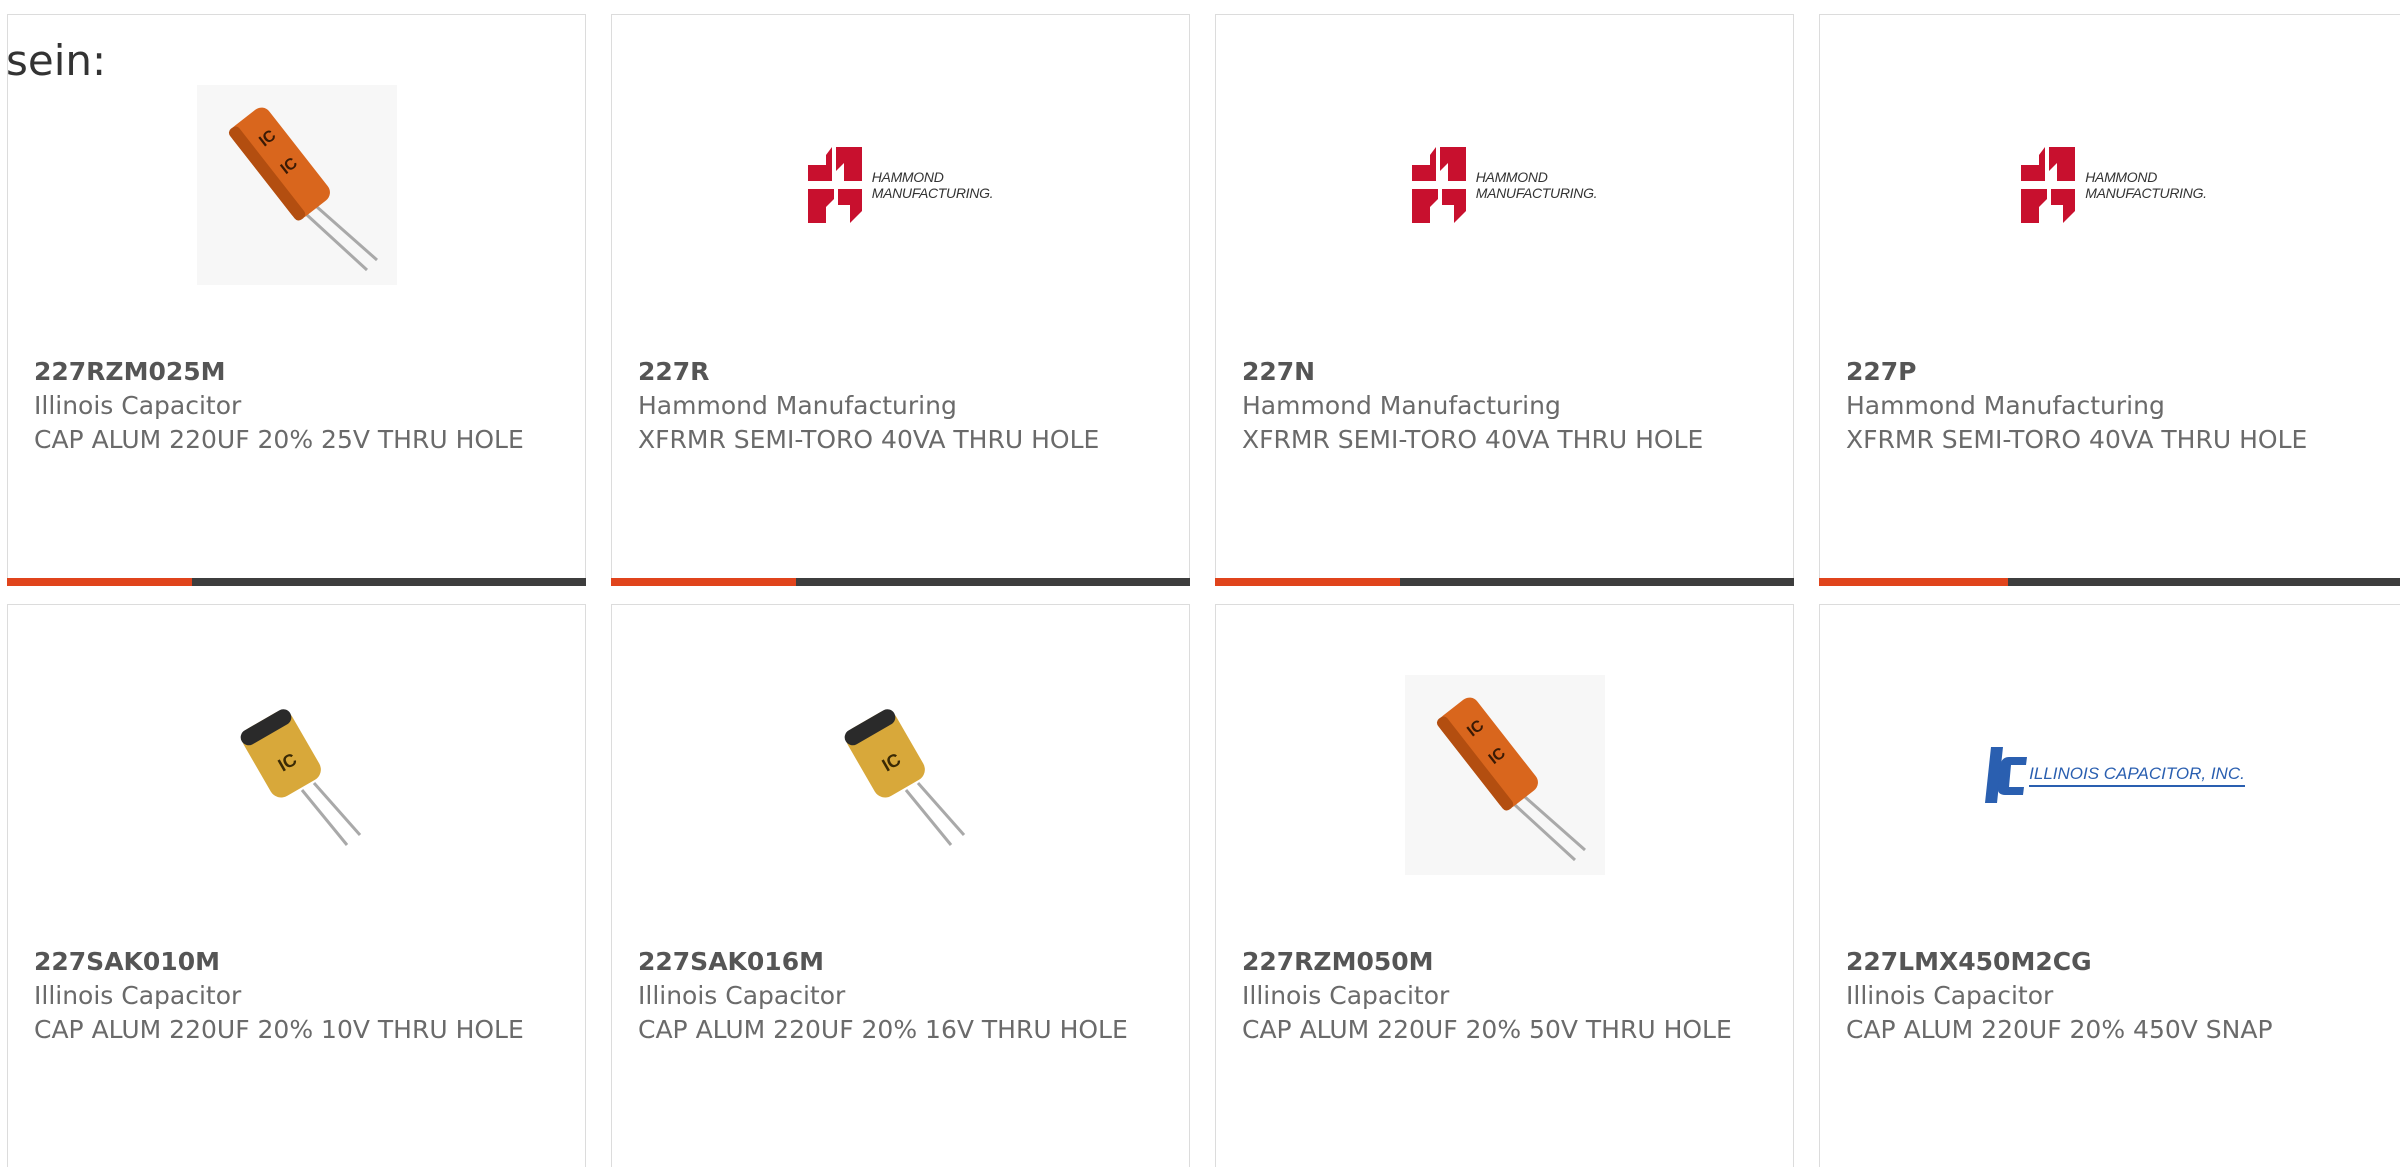 The width and height of the screenshot is (2400, 1167). Describe the element at coordinates (883, 1029) in the screenshot. I see `product-description: CAP ALUM 220UF 20% 16V THRU HOLE` at that location.